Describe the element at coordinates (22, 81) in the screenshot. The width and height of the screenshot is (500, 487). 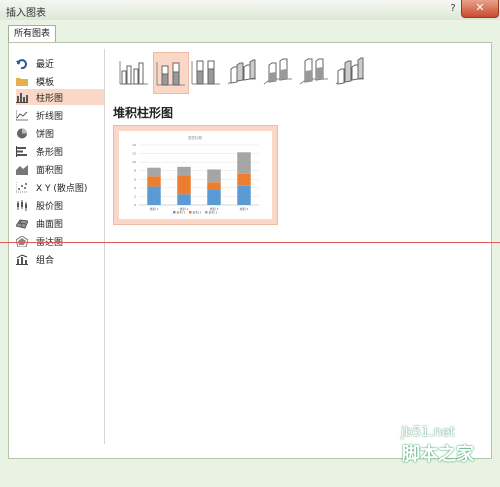
I see `folder-icon` at that location.